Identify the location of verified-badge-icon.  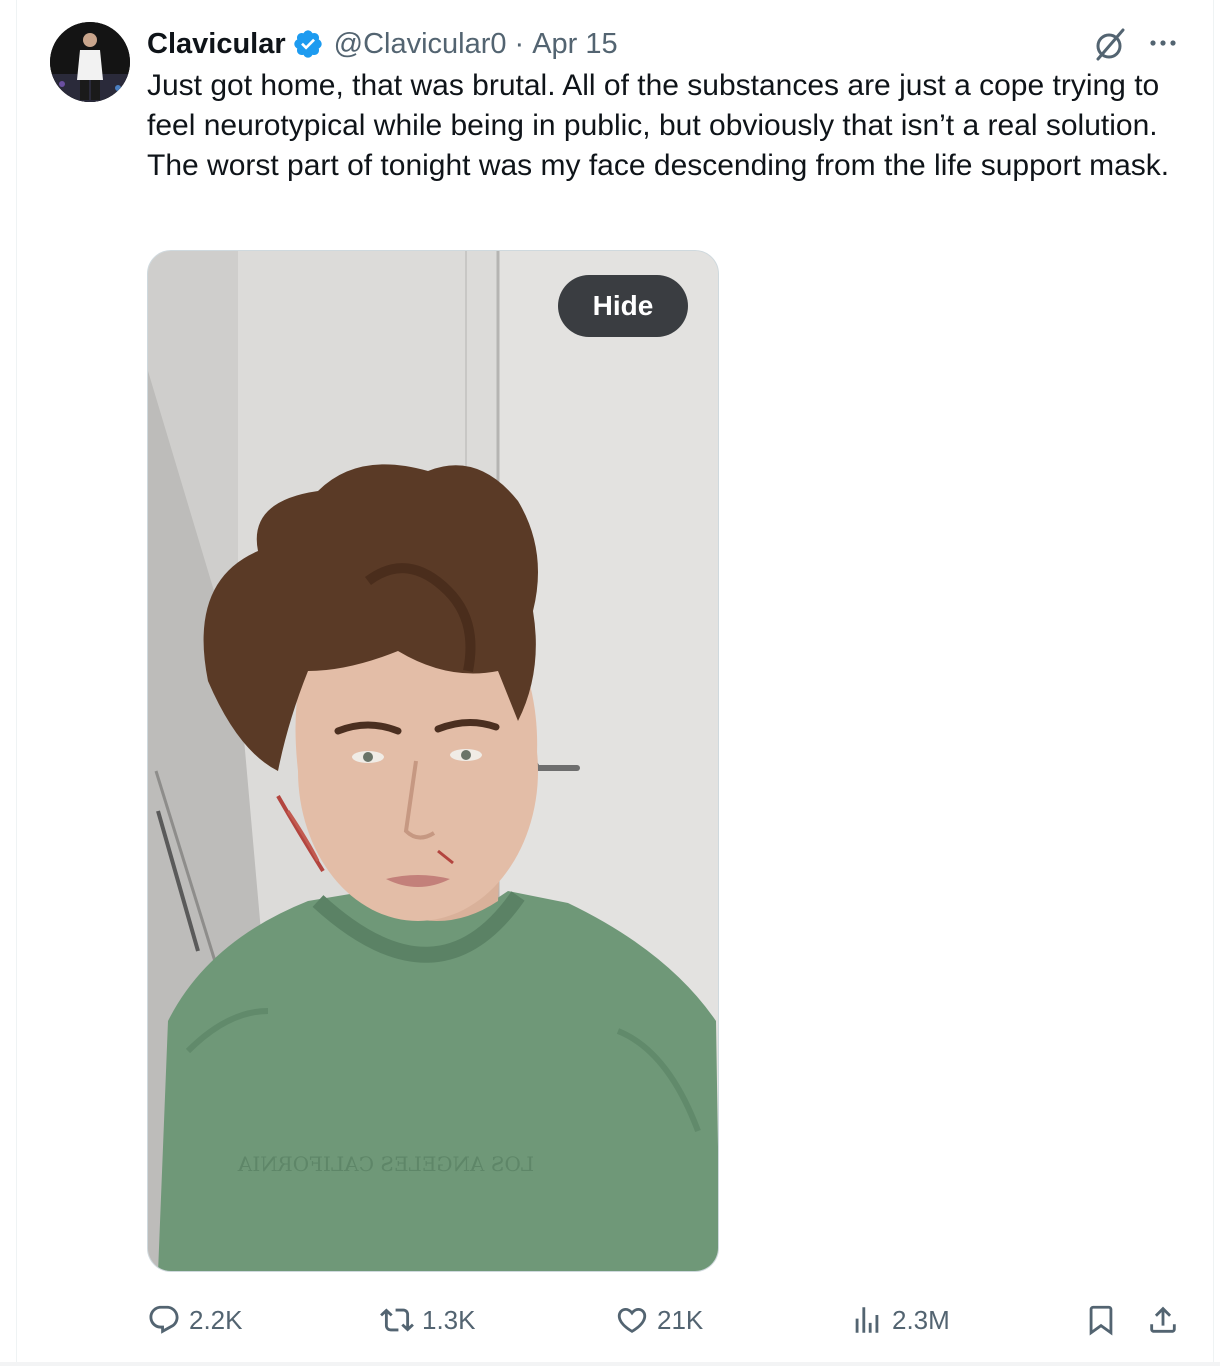
(308, 44).